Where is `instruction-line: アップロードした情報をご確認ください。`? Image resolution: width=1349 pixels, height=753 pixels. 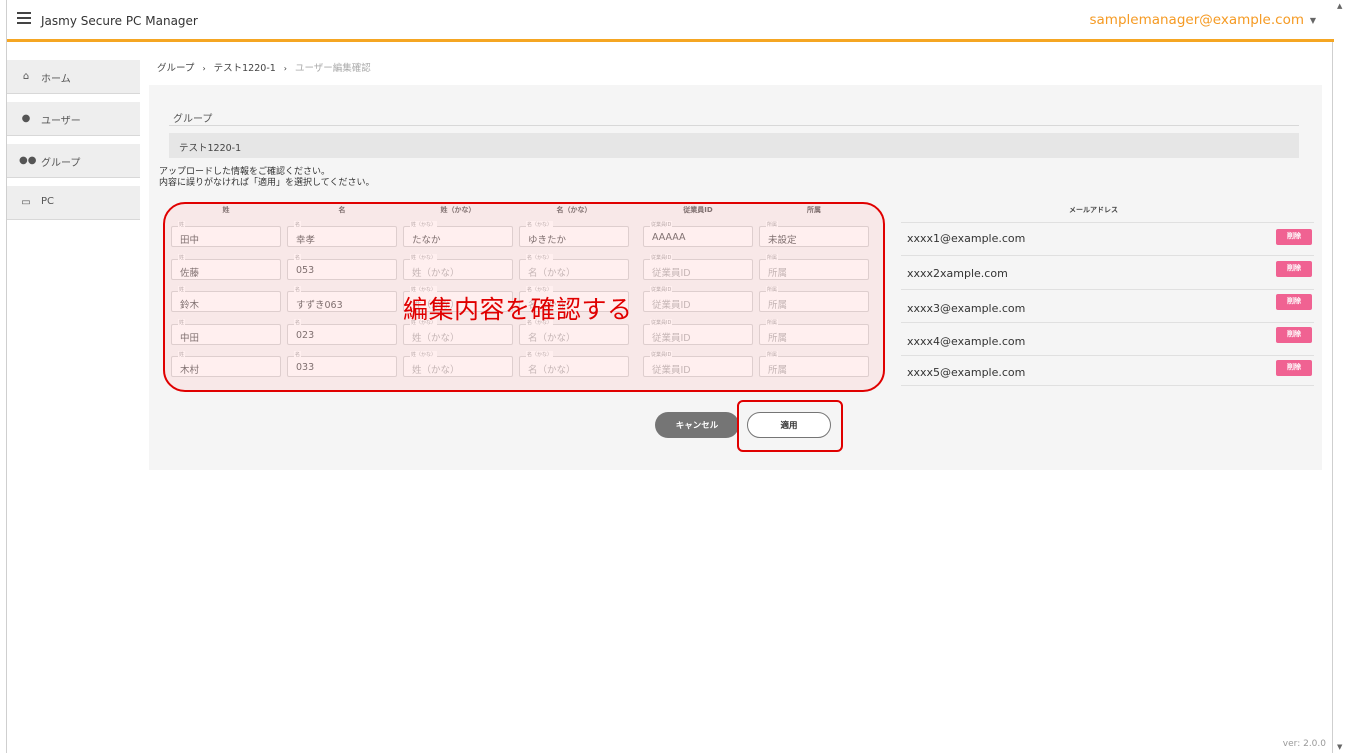 instruction-line: アップロードした情報をご確認ください。 is located at coordinates (245, 172).